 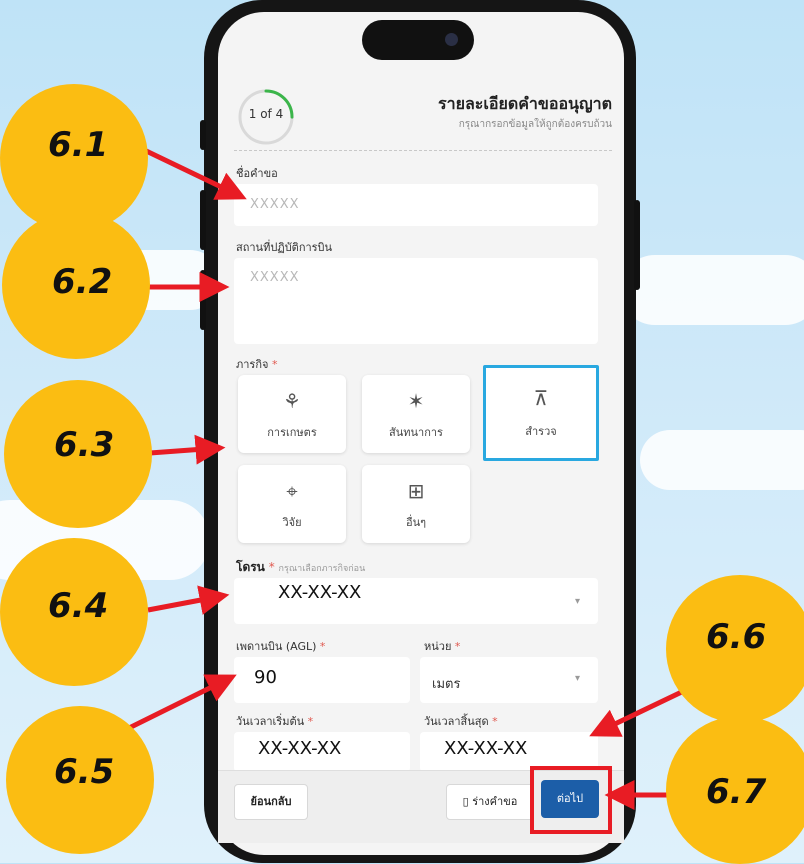 What do you see at coordinates (736, 637) in the screenshot?
I see `callout-label: 6.6` at bounding box center [736, 637].